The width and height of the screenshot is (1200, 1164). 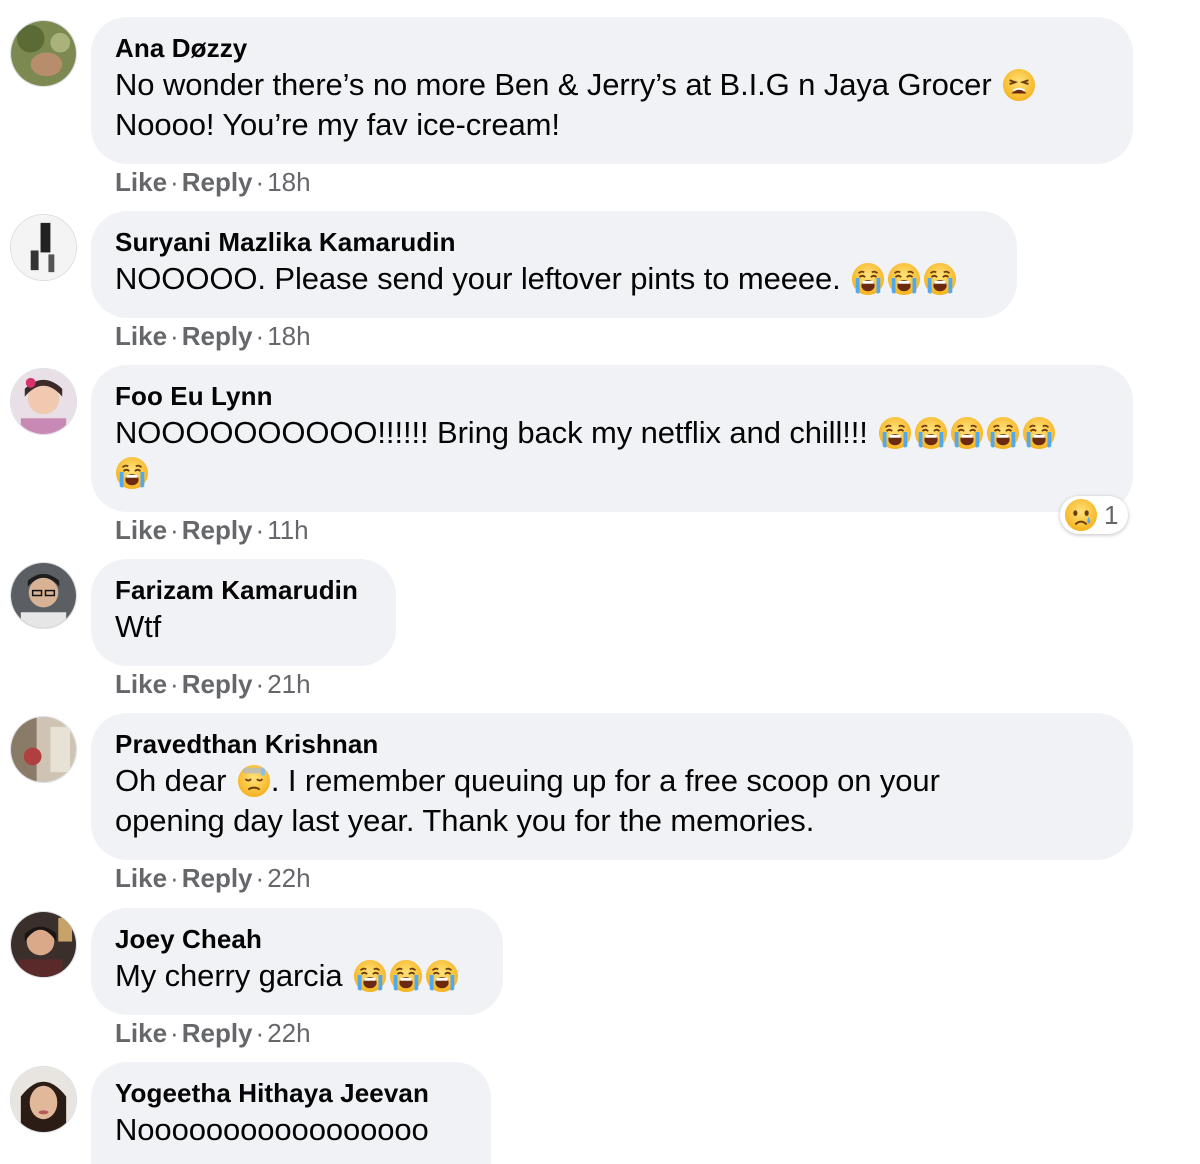 What do you see at coordinates (138, 626) in the screenshot?
I see `comment-text: Wtf` at bounding box center [138, 626].